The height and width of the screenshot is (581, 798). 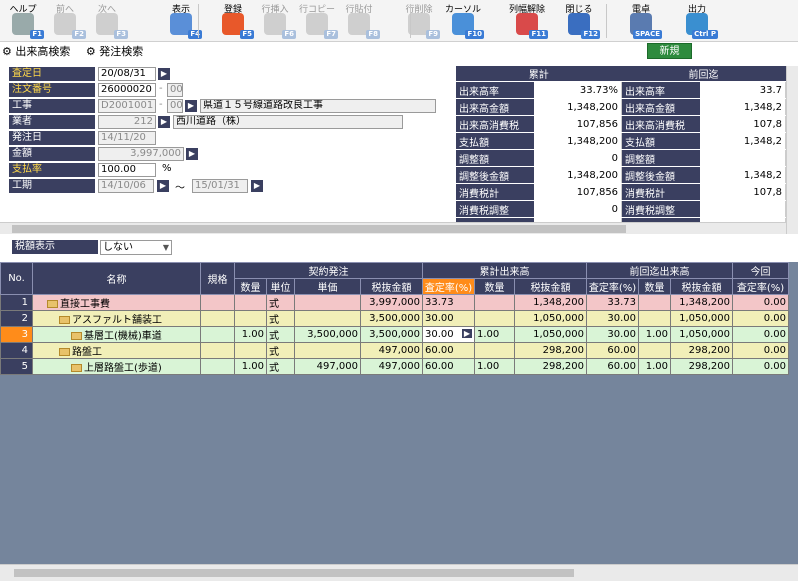 What do you see at coordinates (191, 106) in the screenshot?
I see `construction-lookup-icon: ▶` at bounding box center [191, 106].